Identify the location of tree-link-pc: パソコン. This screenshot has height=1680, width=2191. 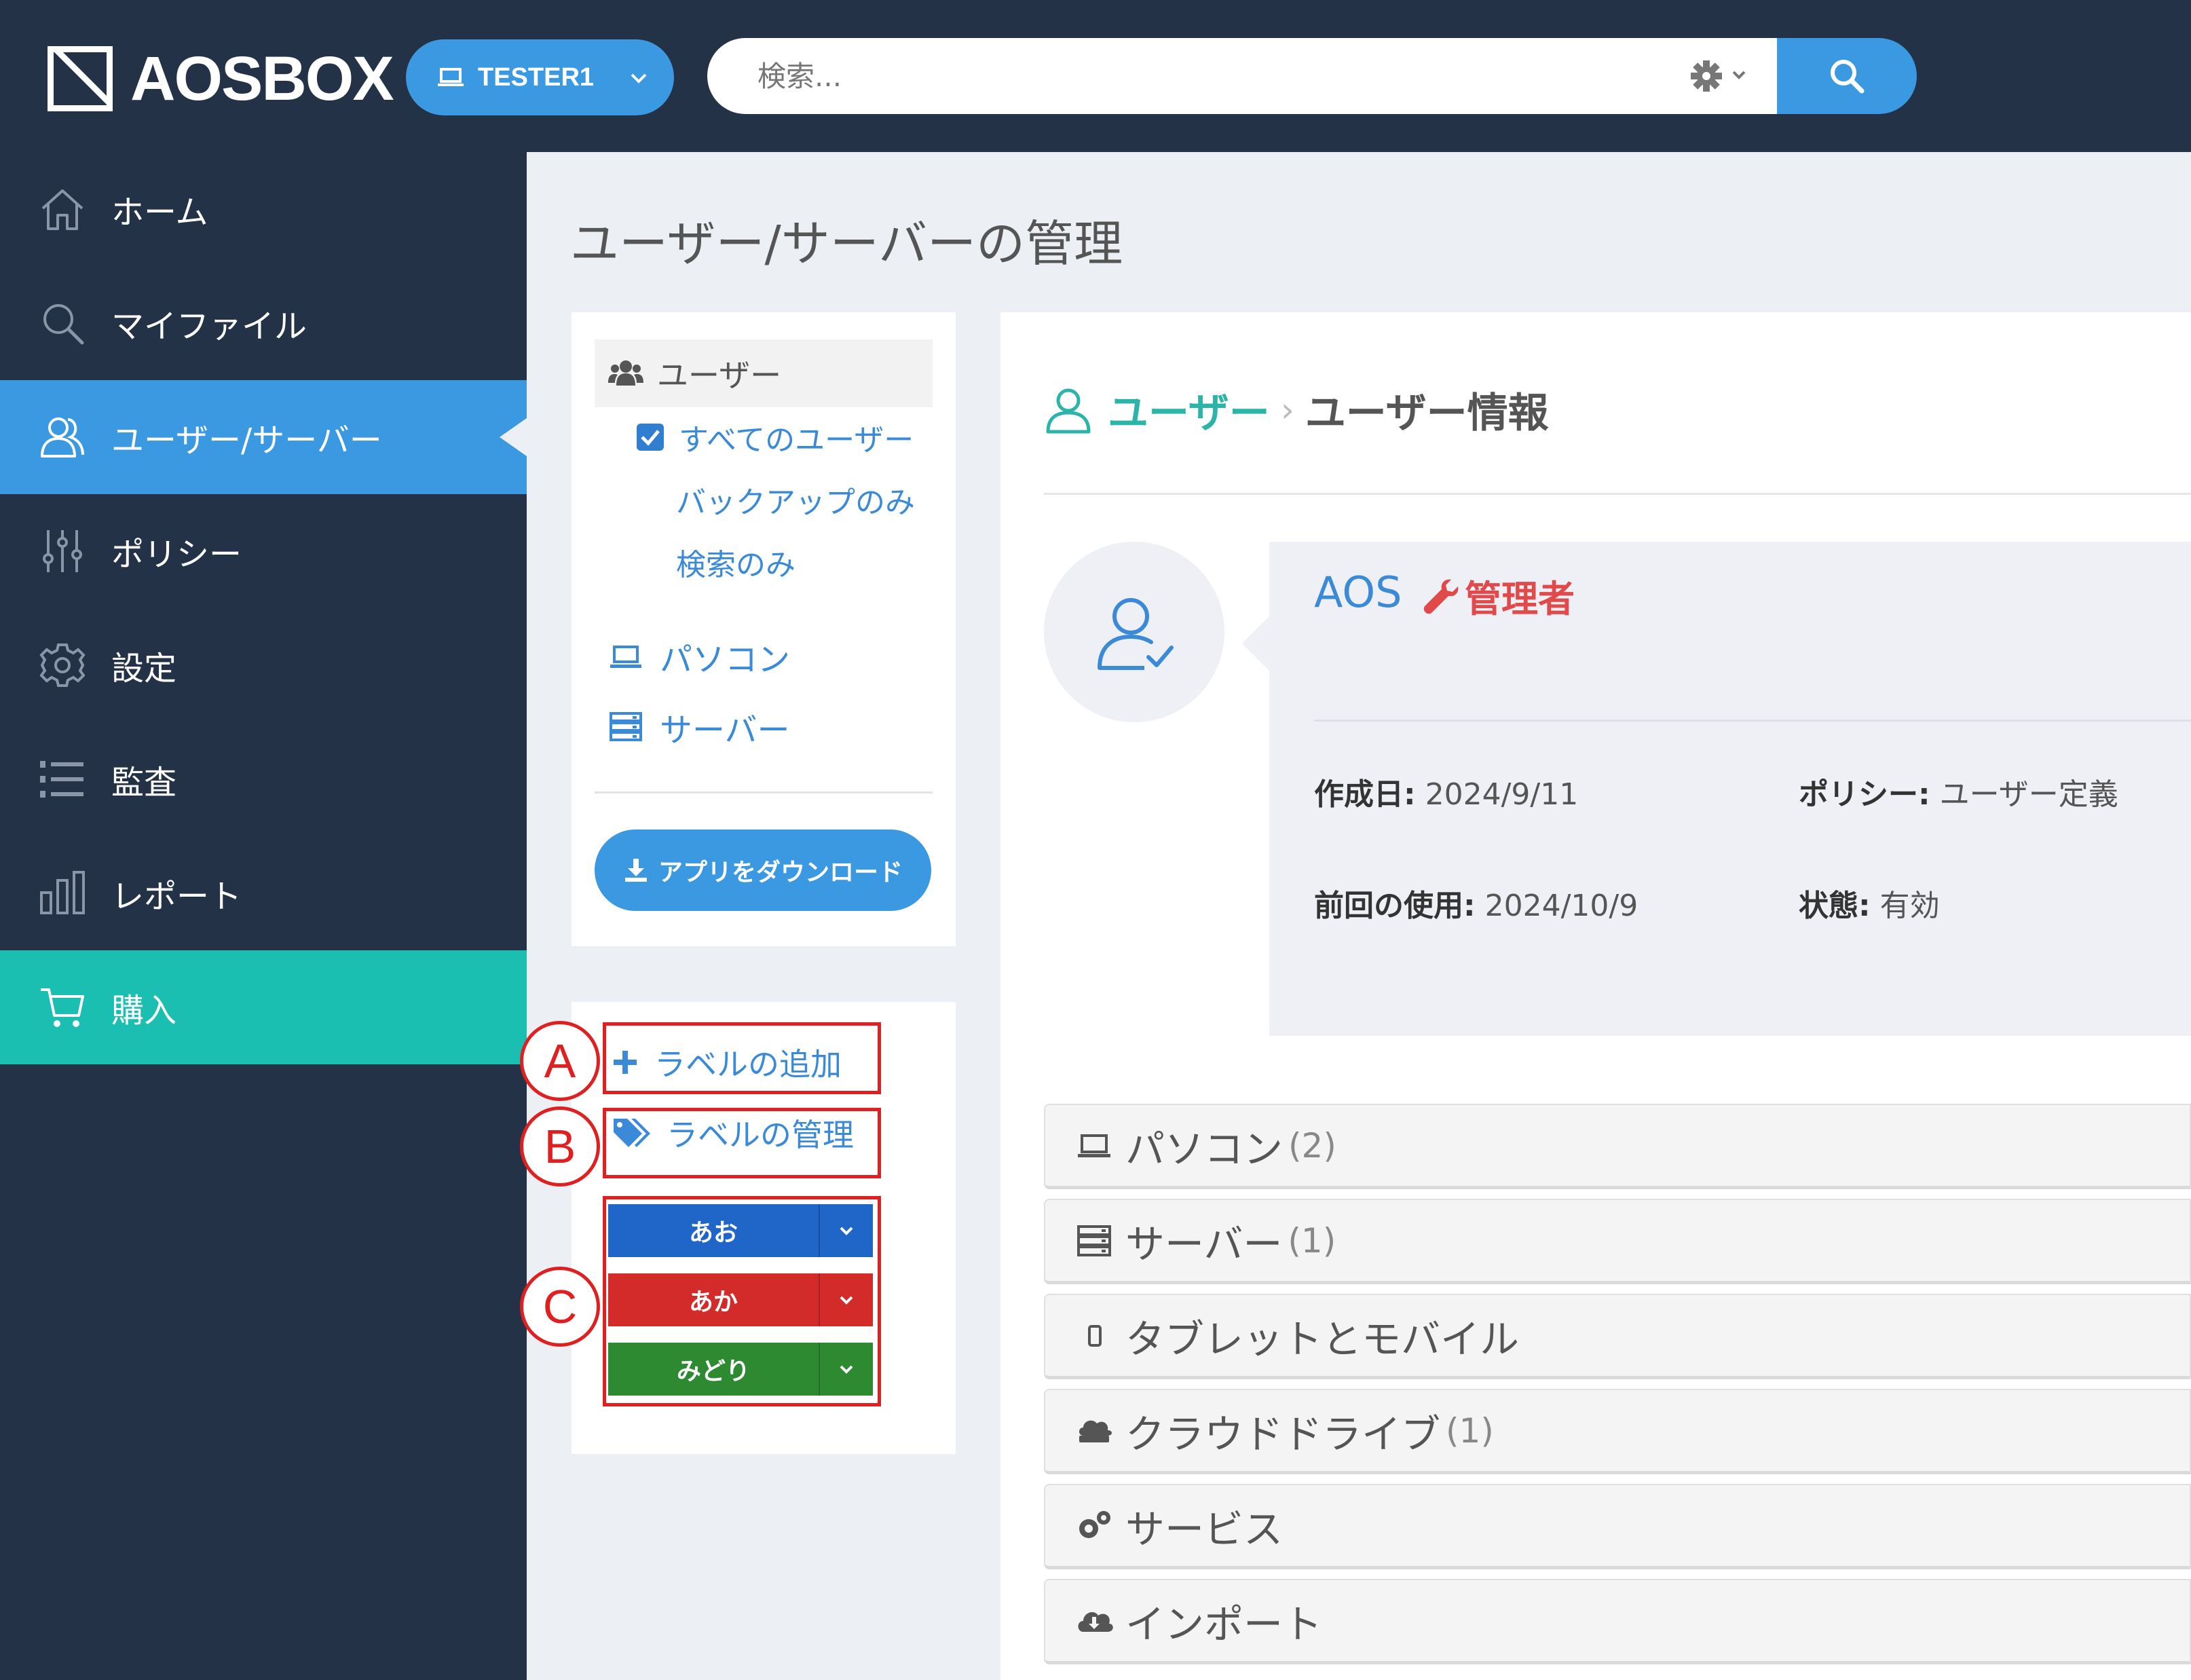
(700, 657).